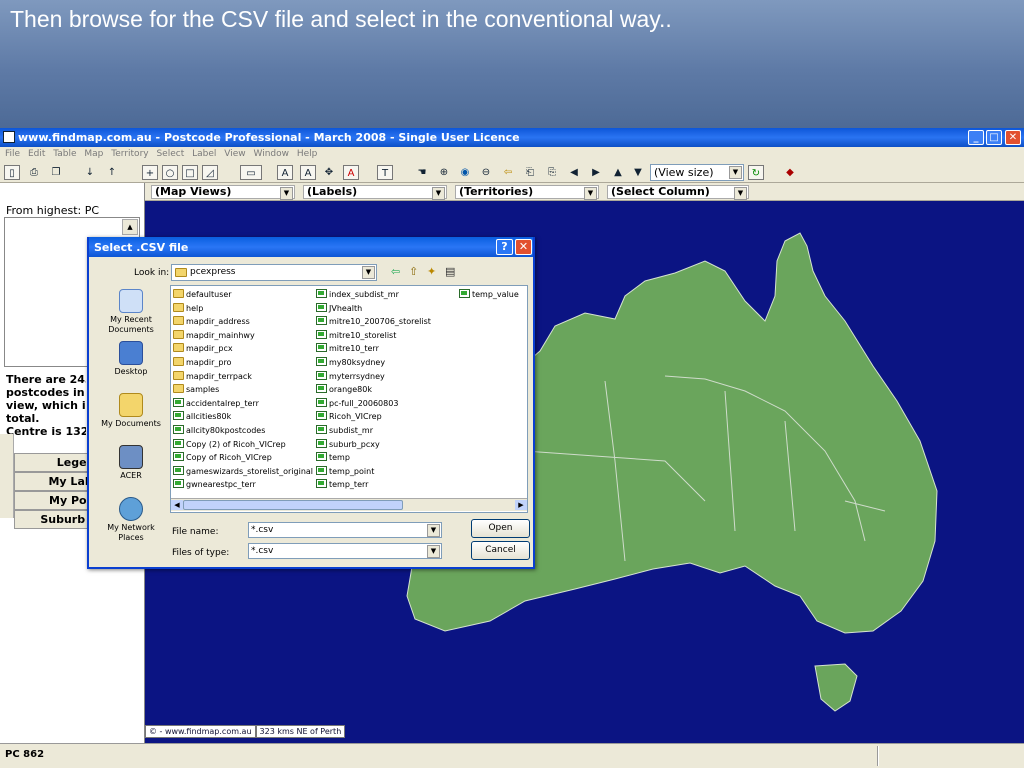  Describe the element at coordinates (202, 416) in the screenshot. I see `file-item: allcities80k` at that location.